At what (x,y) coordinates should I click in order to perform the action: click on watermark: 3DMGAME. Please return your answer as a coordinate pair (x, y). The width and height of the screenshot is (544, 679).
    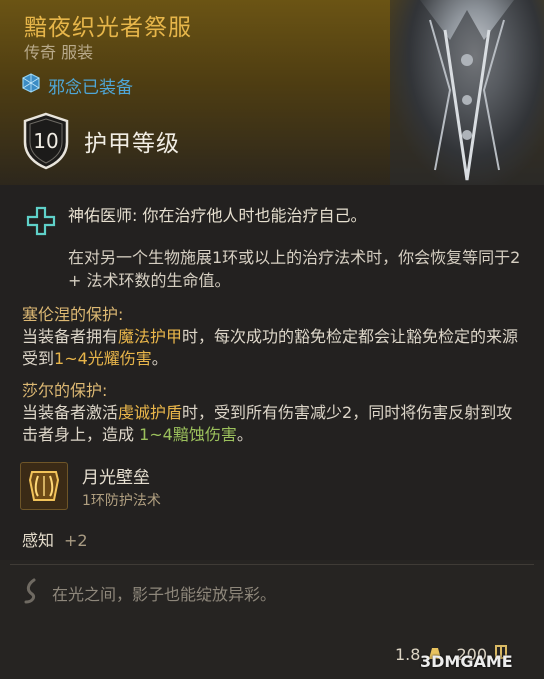
    Looking at the image, I should click on (466, 661).